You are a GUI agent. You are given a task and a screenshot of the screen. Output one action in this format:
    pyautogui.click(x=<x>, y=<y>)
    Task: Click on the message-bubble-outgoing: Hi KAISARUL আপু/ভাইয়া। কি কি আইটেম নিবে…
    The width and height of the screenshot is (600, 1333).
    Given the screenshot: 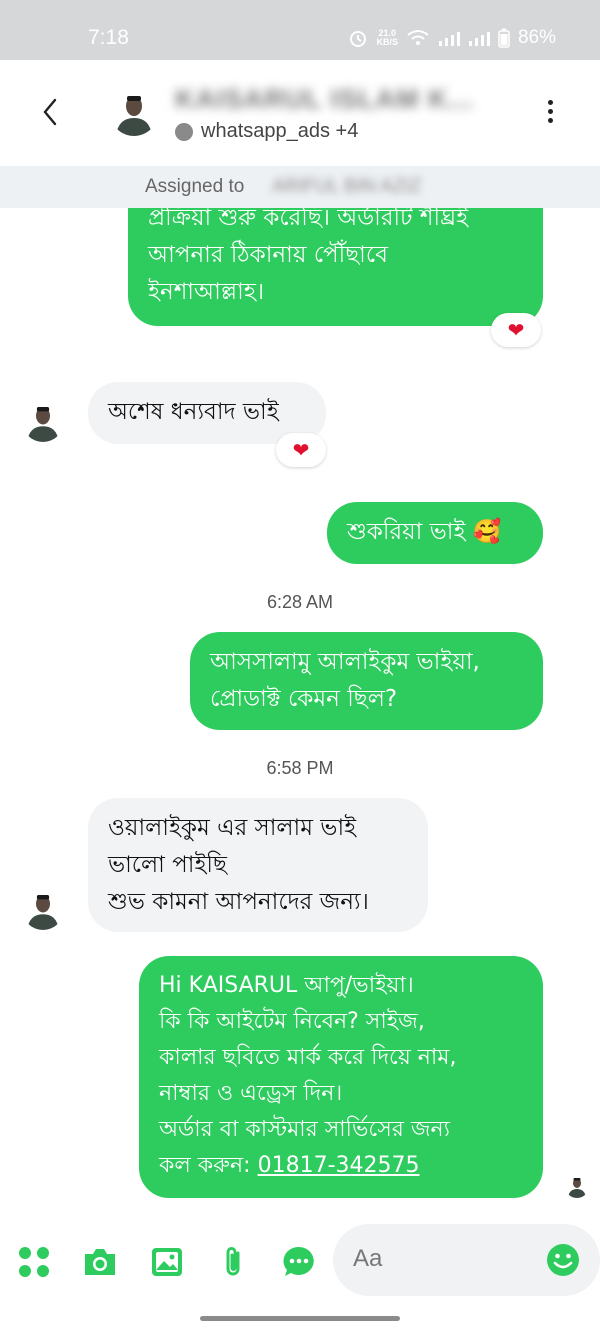 What is the action you would take?
    pyautogui.click(x=341, y=1077)
    